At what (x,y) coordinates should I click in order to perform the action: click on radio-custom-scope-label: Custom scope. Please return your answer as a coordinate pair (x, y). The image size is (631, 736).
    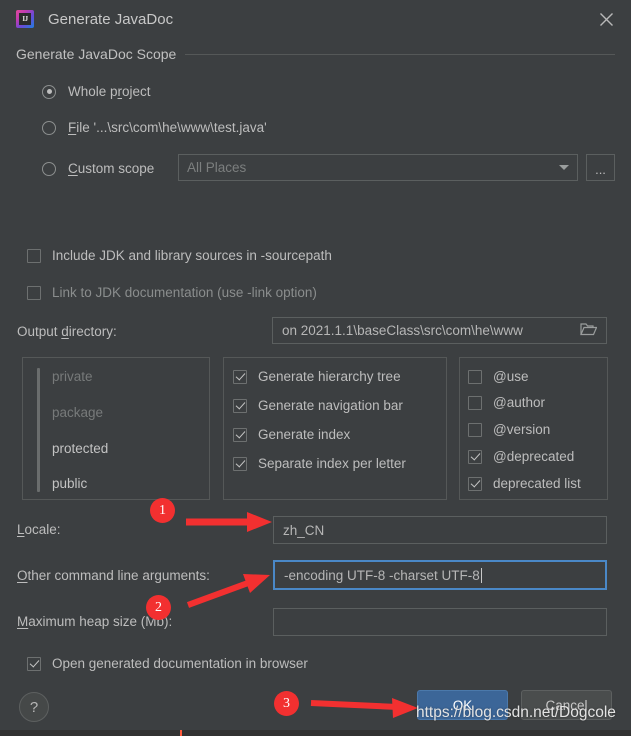
    Looking at the image, I should click on (111, 168).